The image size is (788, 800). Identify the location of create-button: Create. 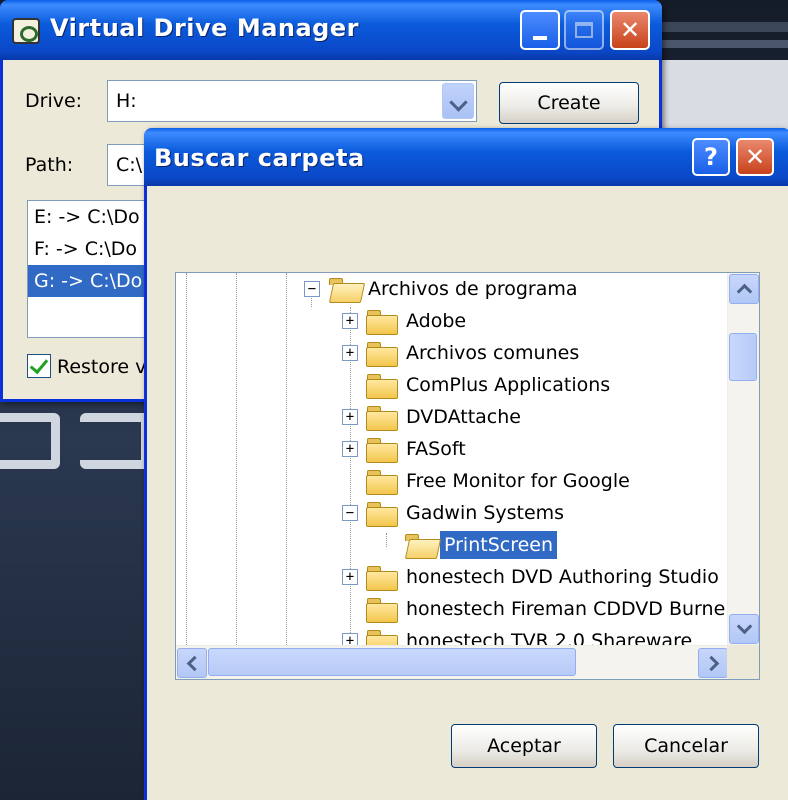
(569, 103).